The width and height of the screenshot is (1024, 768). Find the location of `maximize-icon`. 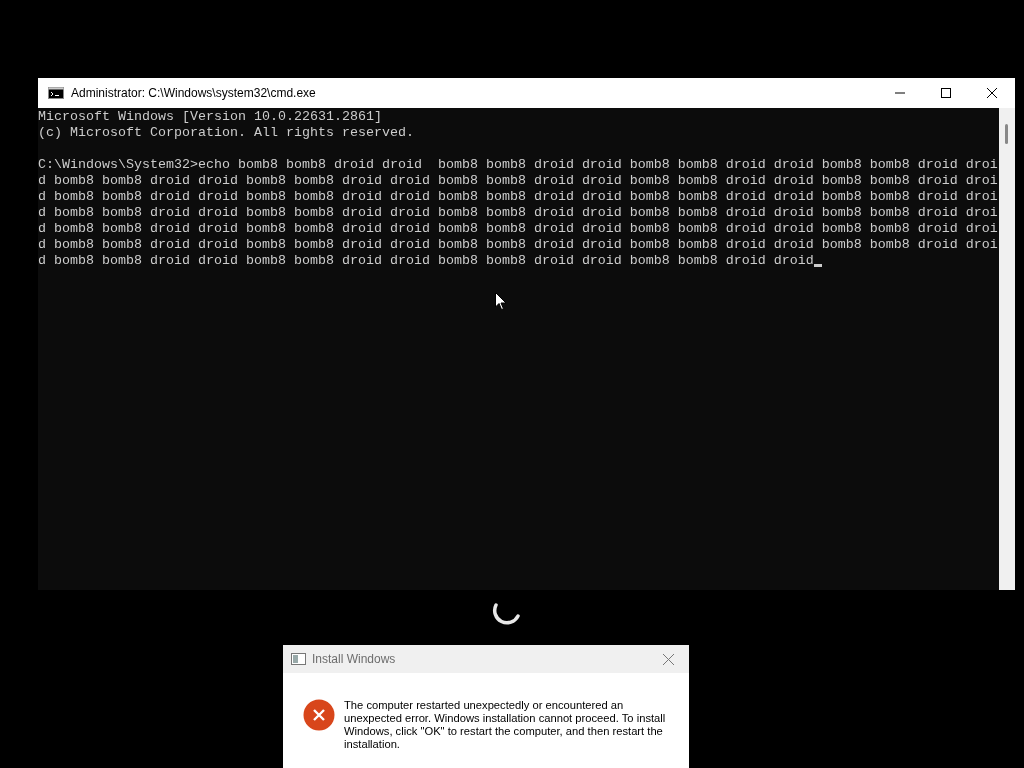

maximize-icon is located at coordinates (946, 93).